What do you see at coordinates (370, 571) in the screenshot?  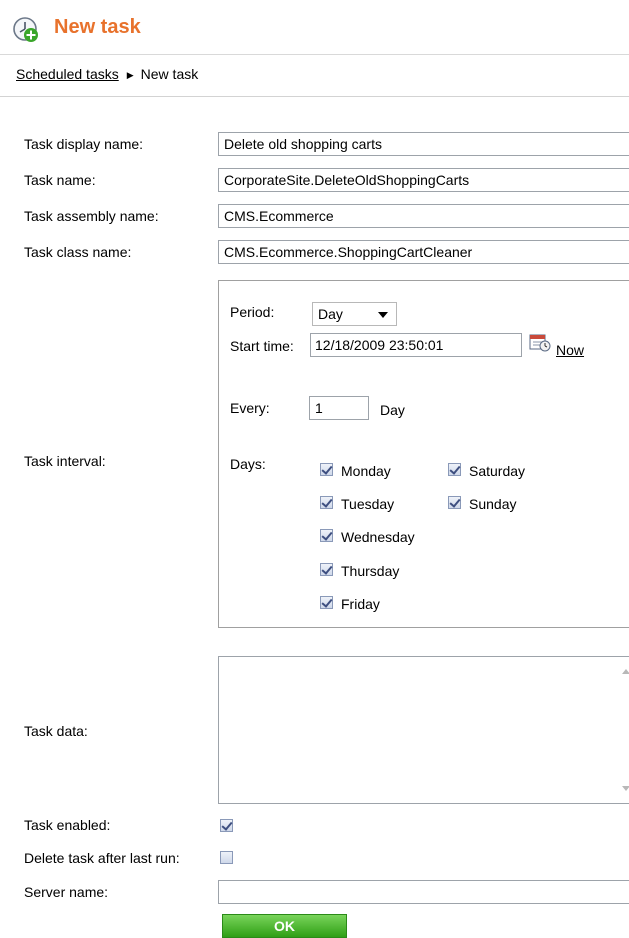 I see `thursday-label: Thursday` at bounding box center [370, 571].